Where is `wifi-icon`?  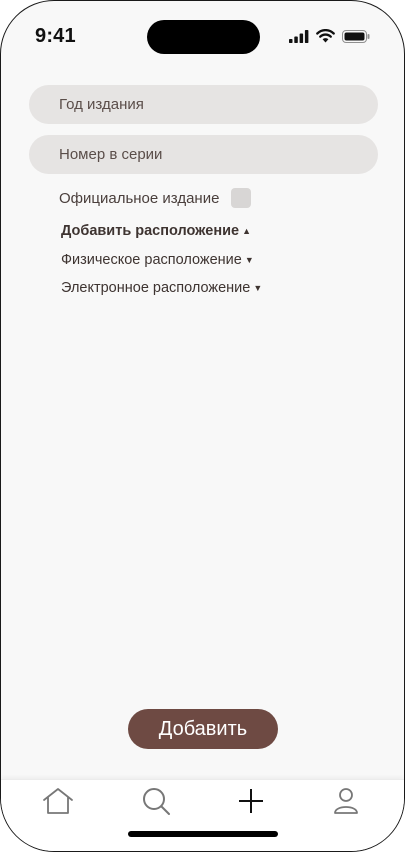 wifi-icon is located at coordinates (325, 36).